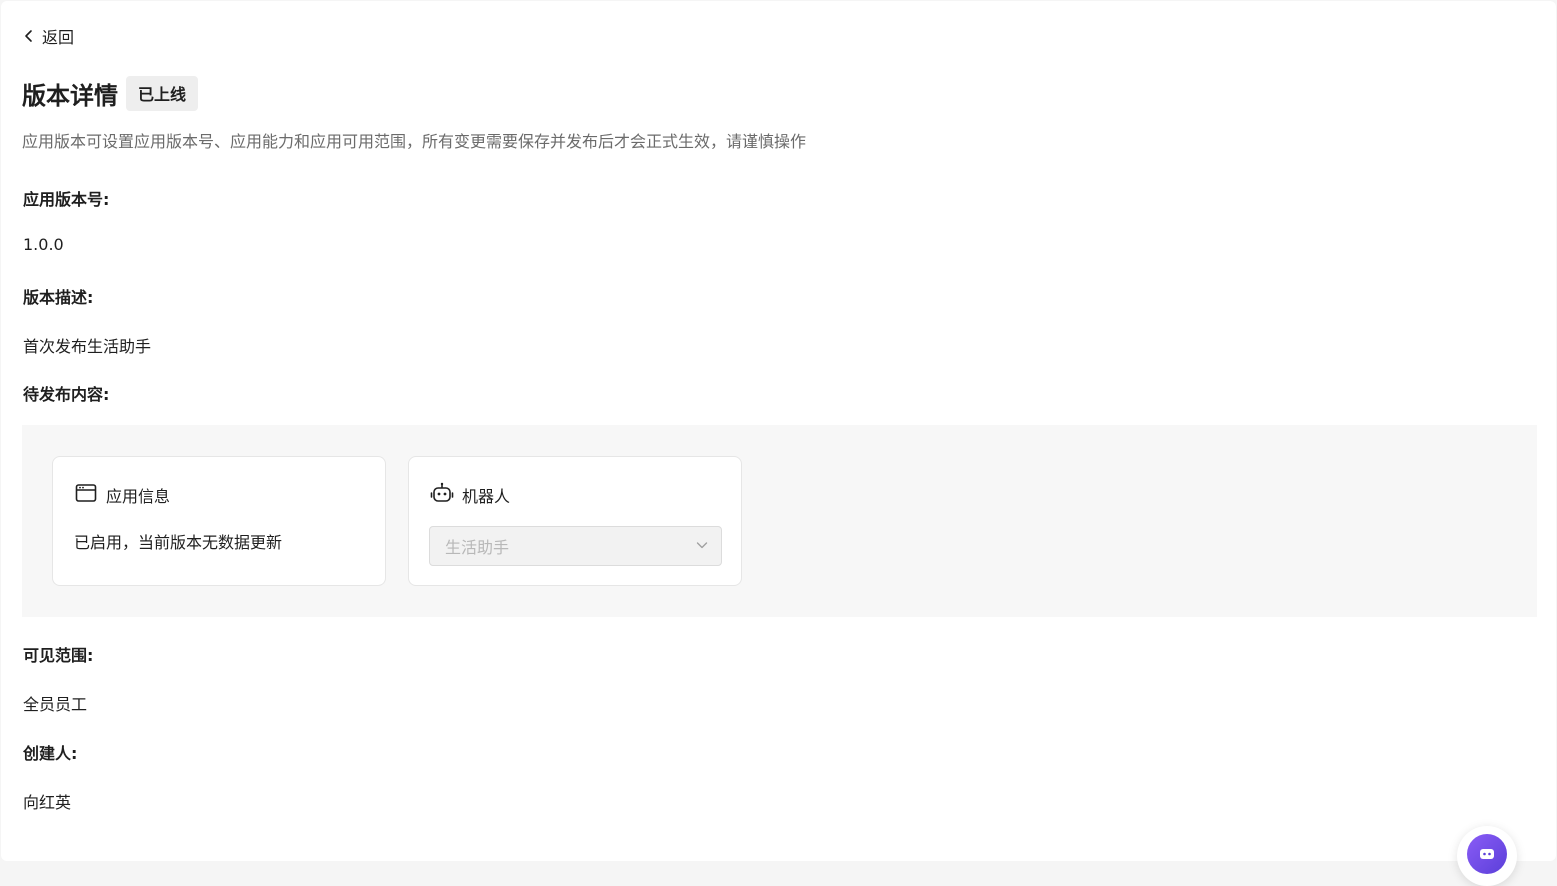 The width and height of the screenshot is (1557, 886). What do you see at coordinates (66, 394) in the screenshot?
I see `pending-content-label: 待发布内容:` at bounding box center [66, 394].